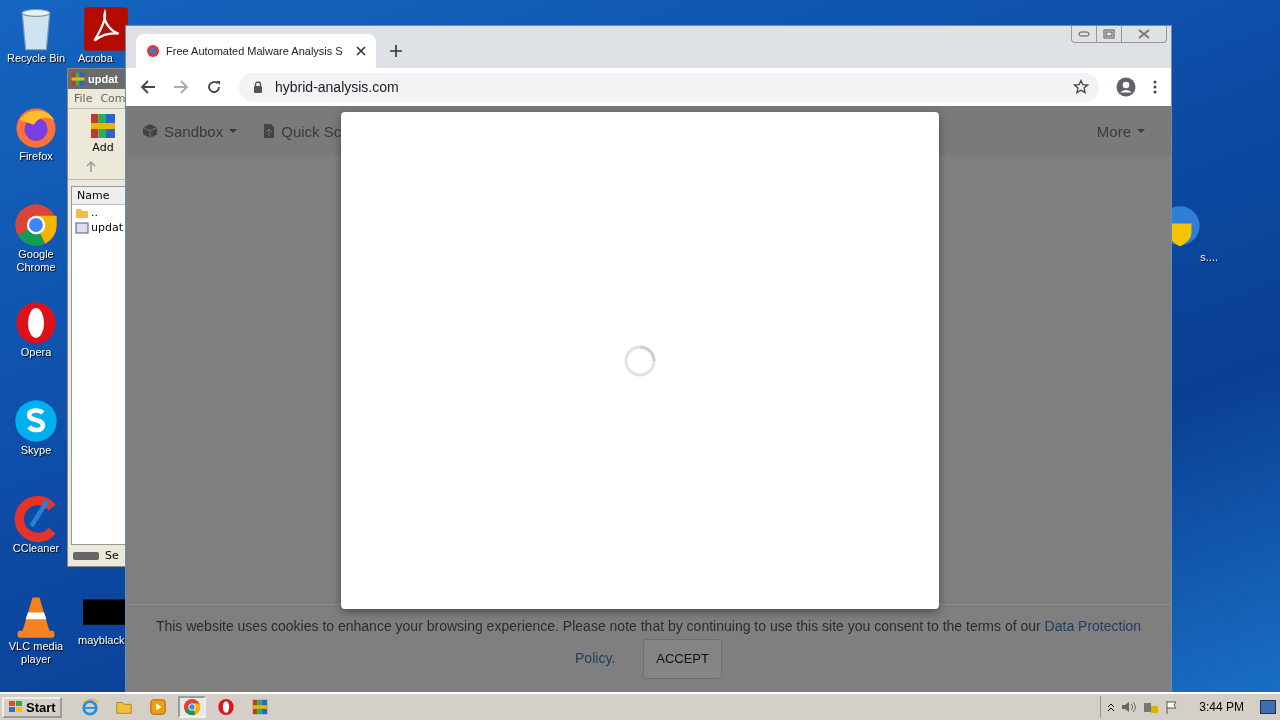  I want to click on desktop-icon-label: CCleaner, so click(36, 548).